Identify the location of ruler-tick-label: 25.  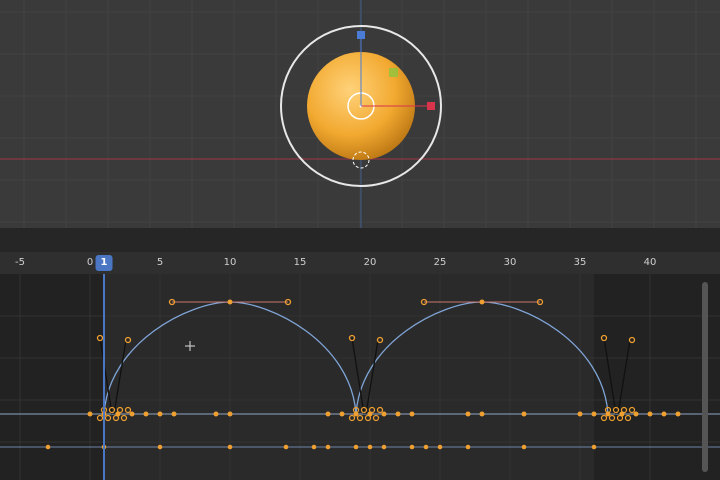
(440, 262).